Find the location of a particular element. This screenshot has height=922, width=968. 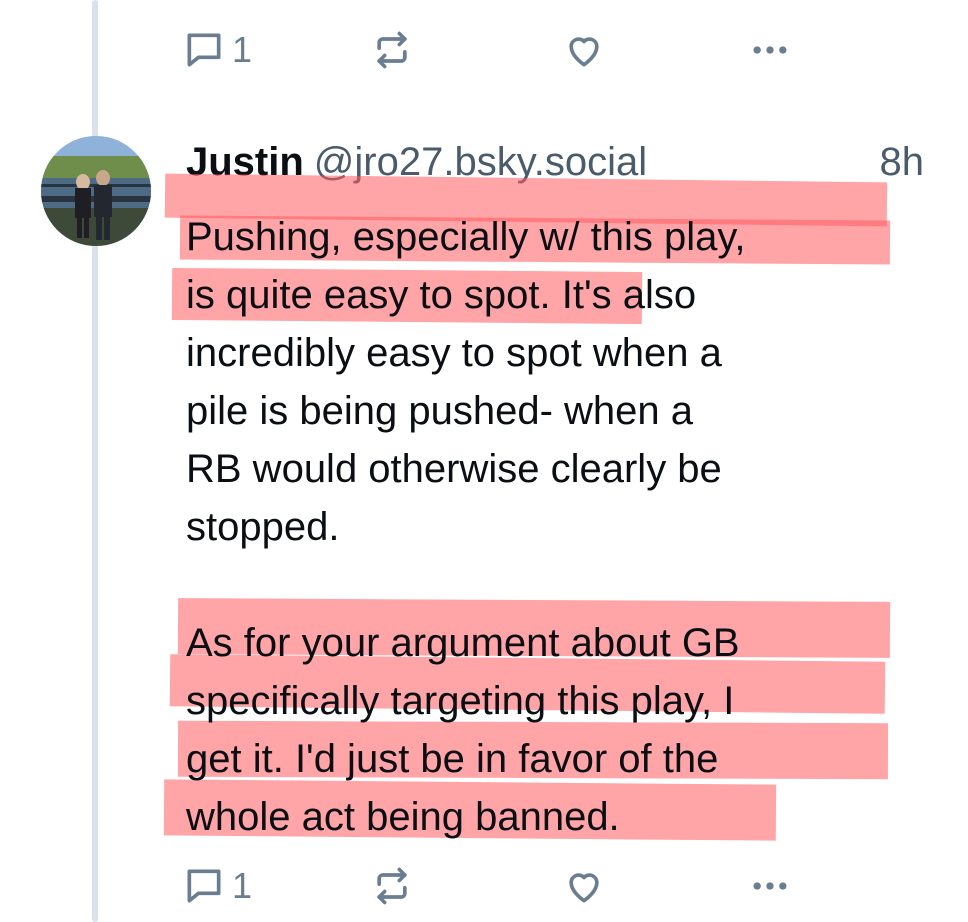

avatar-photo is located at coordinates (96, 191).